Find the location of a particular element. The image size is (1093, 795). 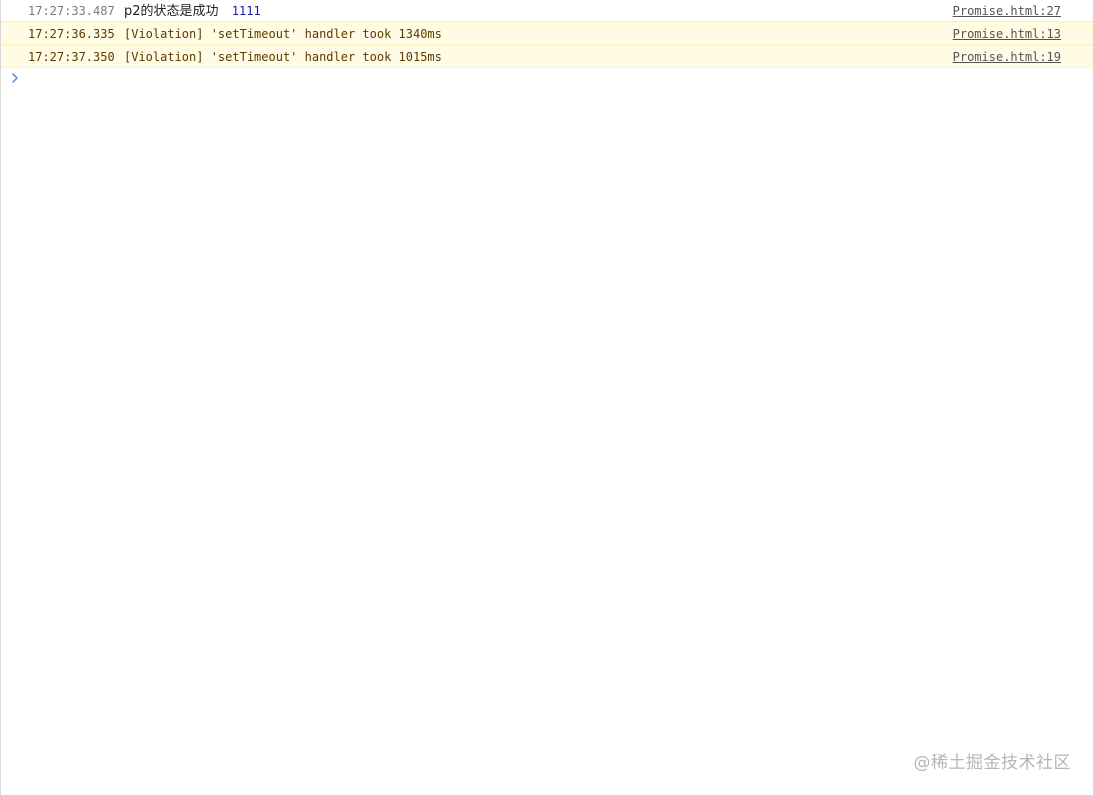

source-link: Promise.html:19 is located at coordinates (1007, 57).